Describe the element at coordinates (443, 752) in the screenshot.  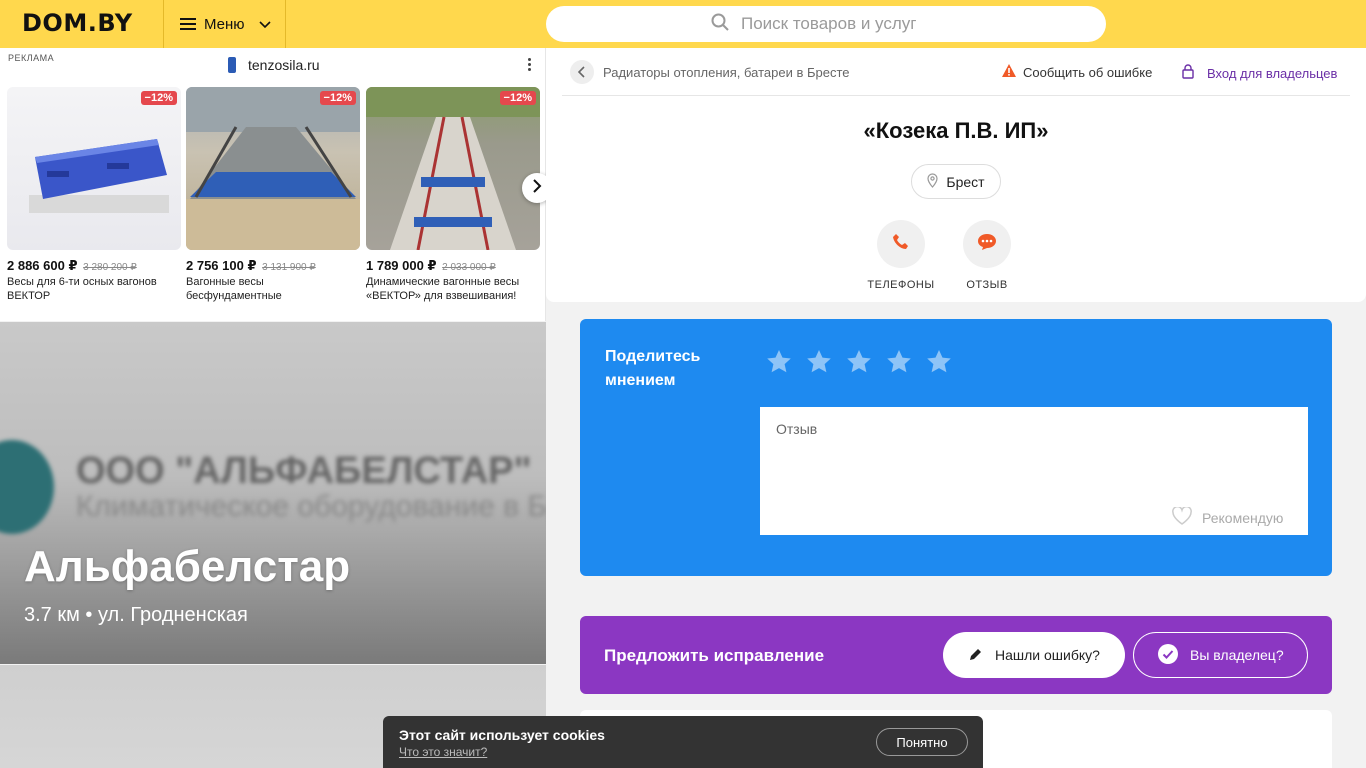
I see `cookie-info-link: Что это значит?` at that location.